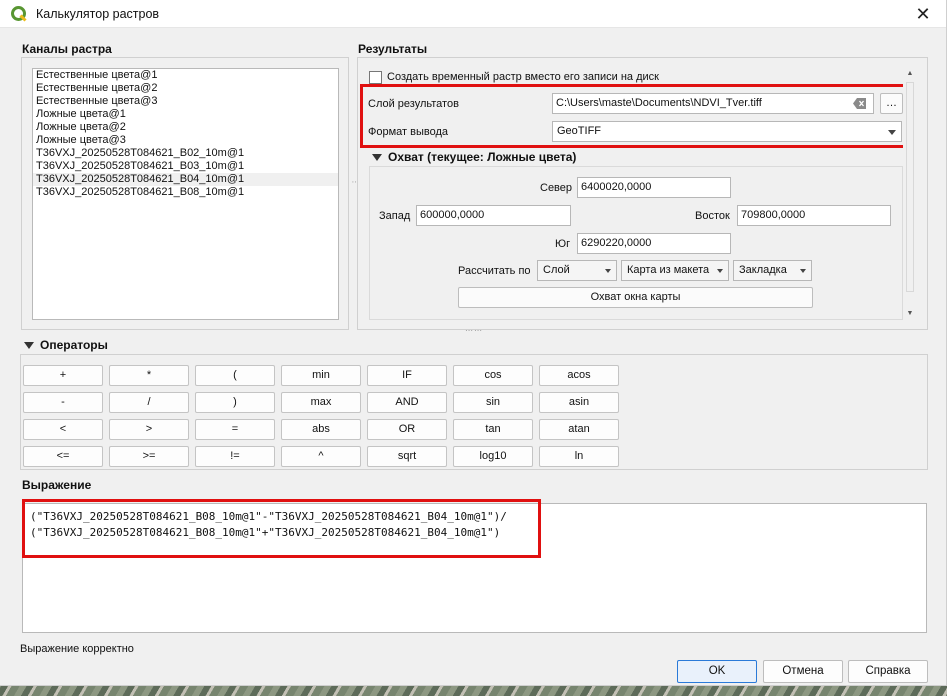  What do you see at coordinates (923, 14) in the screenshot?
I see `close-icon: ✕` at bounding box center [923, 14].